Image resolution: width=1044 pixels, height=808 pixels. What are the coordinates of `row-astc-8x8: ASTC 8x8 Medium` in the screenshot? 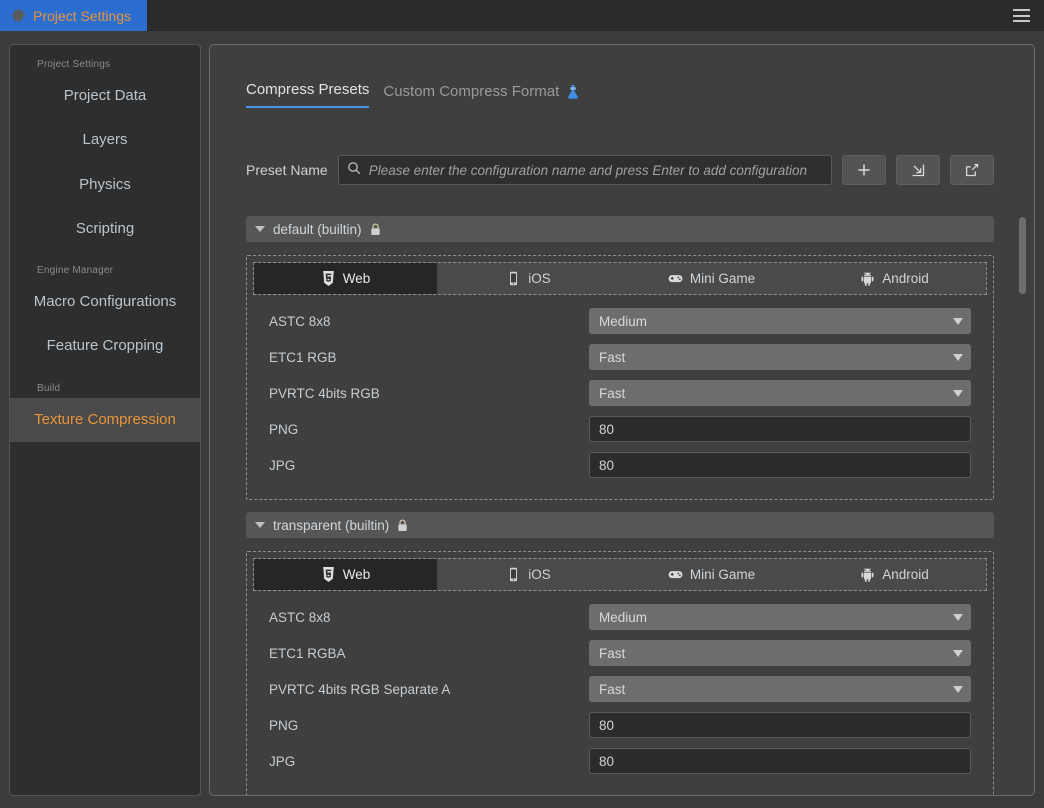 It's located at (620, 321).